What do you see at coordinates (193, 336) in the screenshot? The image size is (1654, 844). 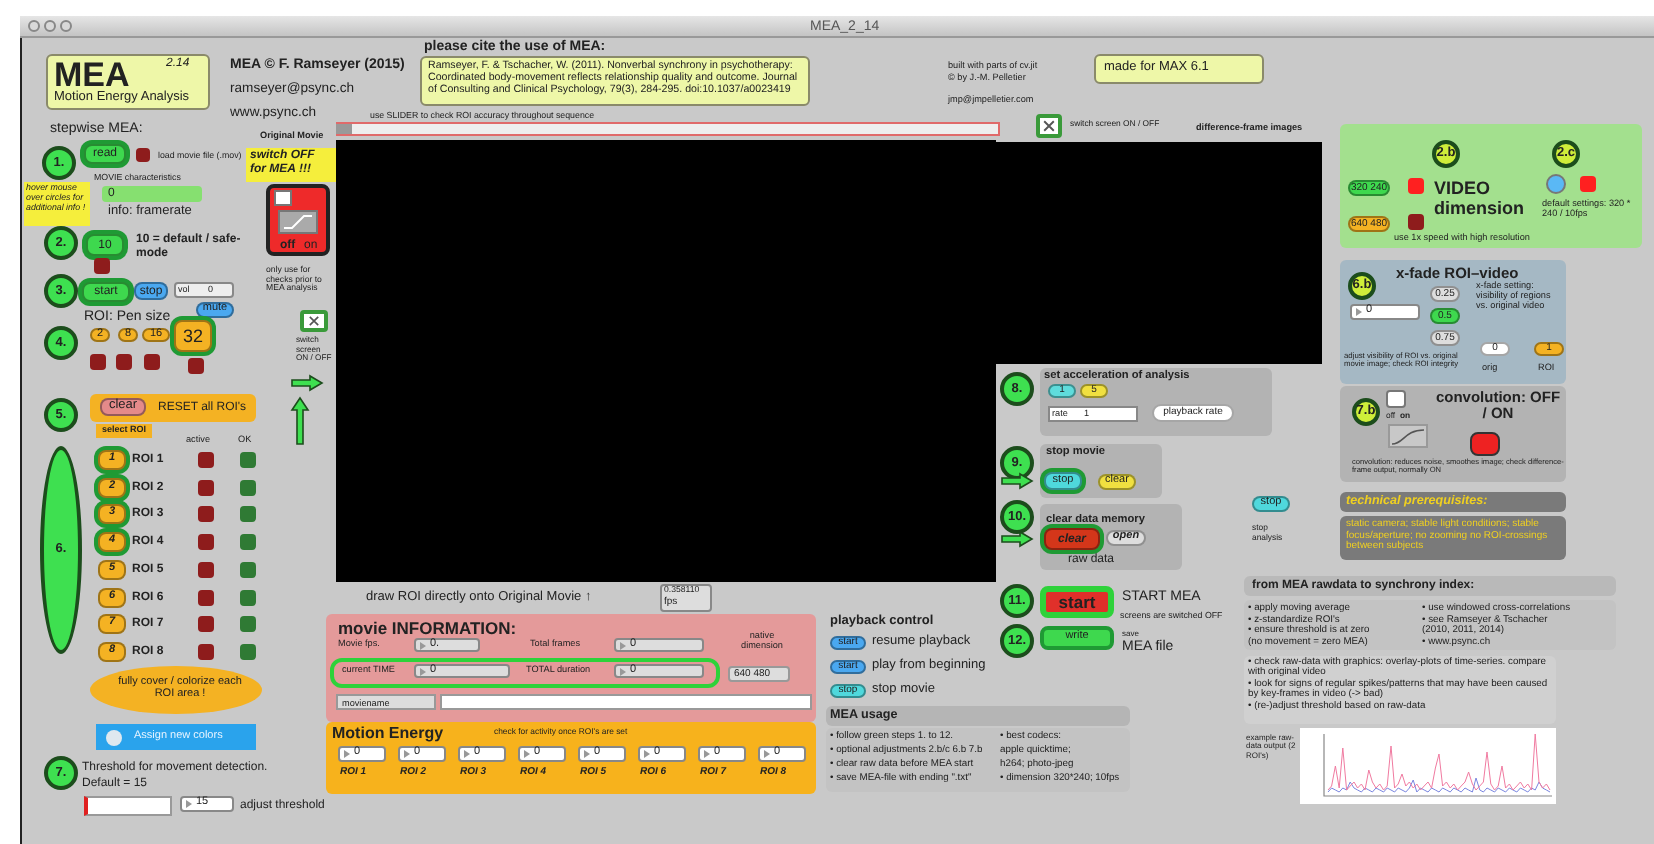 I see `pen-size-button: 32` at bounding box center [193, 336].